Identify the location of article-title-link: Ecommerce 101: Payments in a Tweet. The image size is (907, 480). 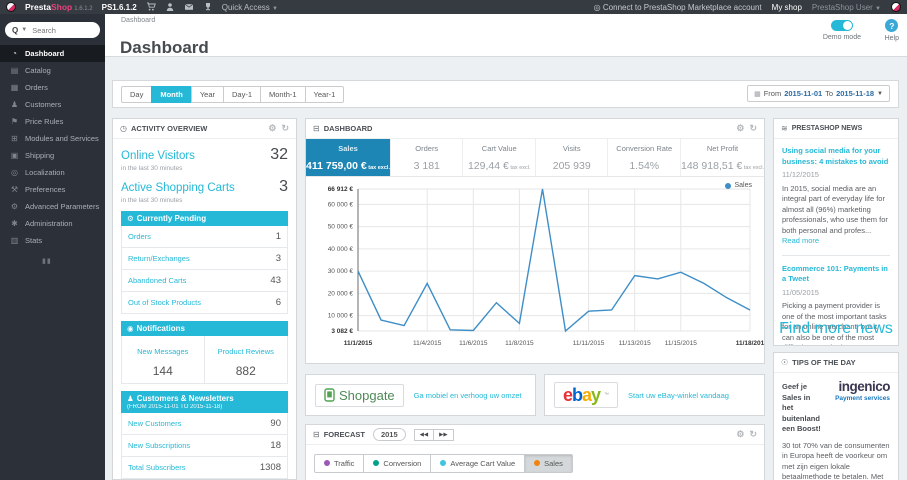
(836, 274).